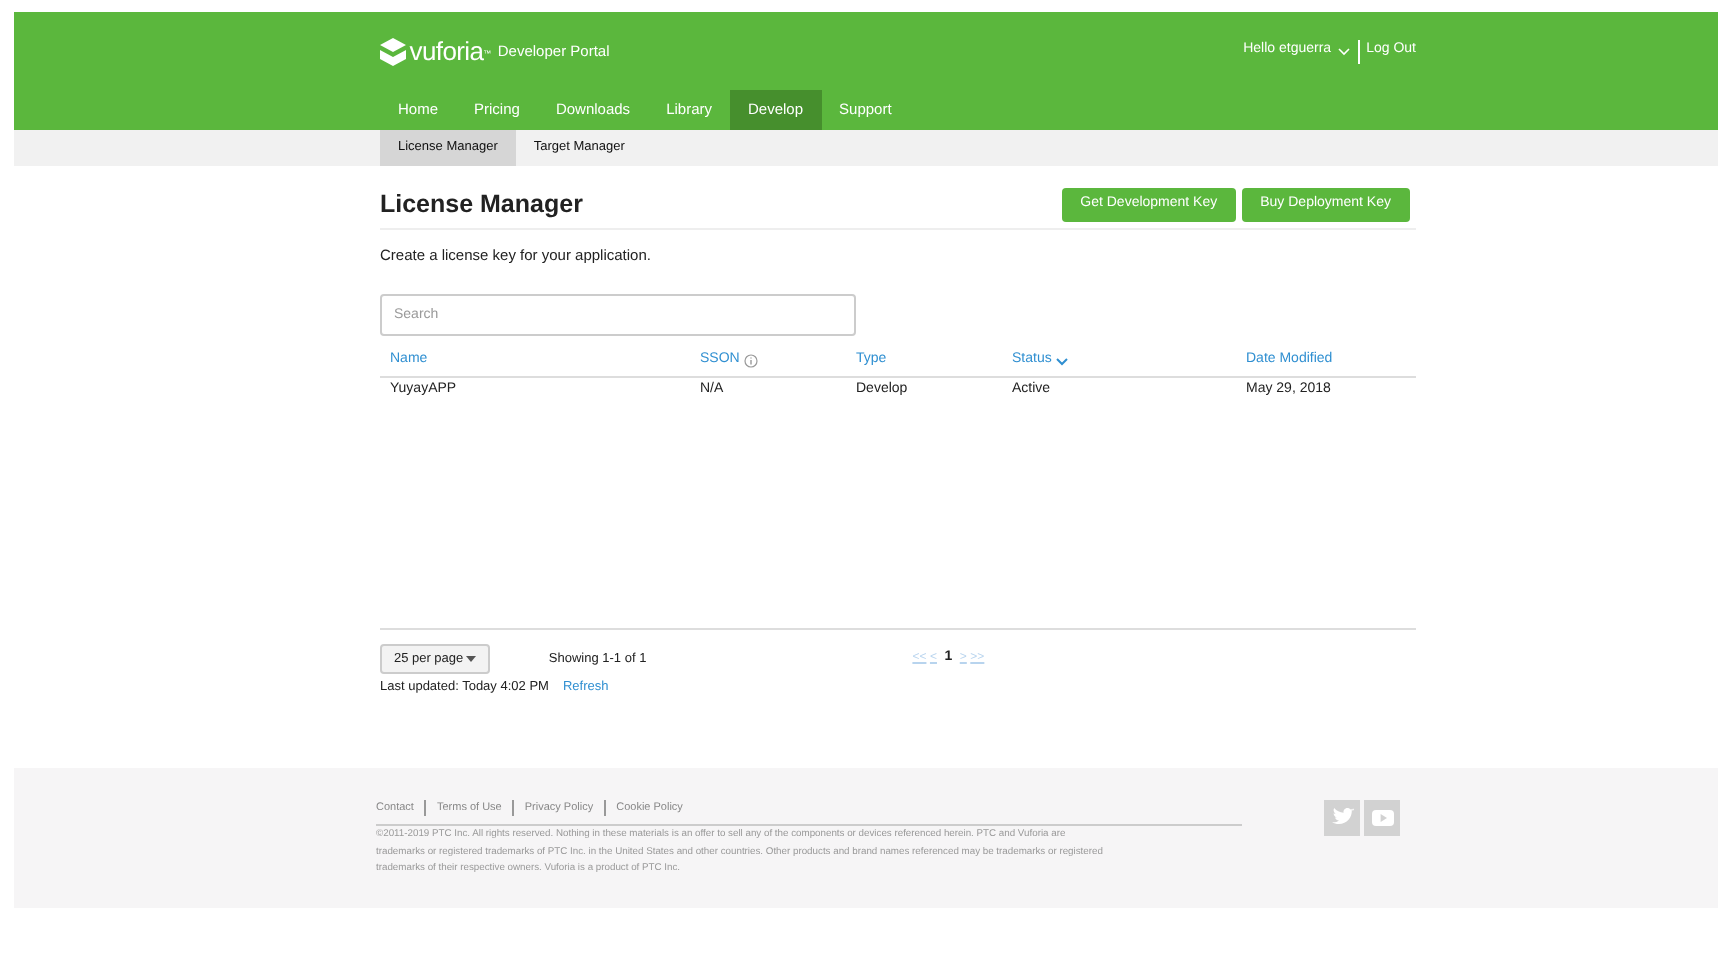 The width and height of the screenshot is (1718, 972). Describe the element at coordinates (471, 658) in the screenshot. I see `caret-icon` at that location.